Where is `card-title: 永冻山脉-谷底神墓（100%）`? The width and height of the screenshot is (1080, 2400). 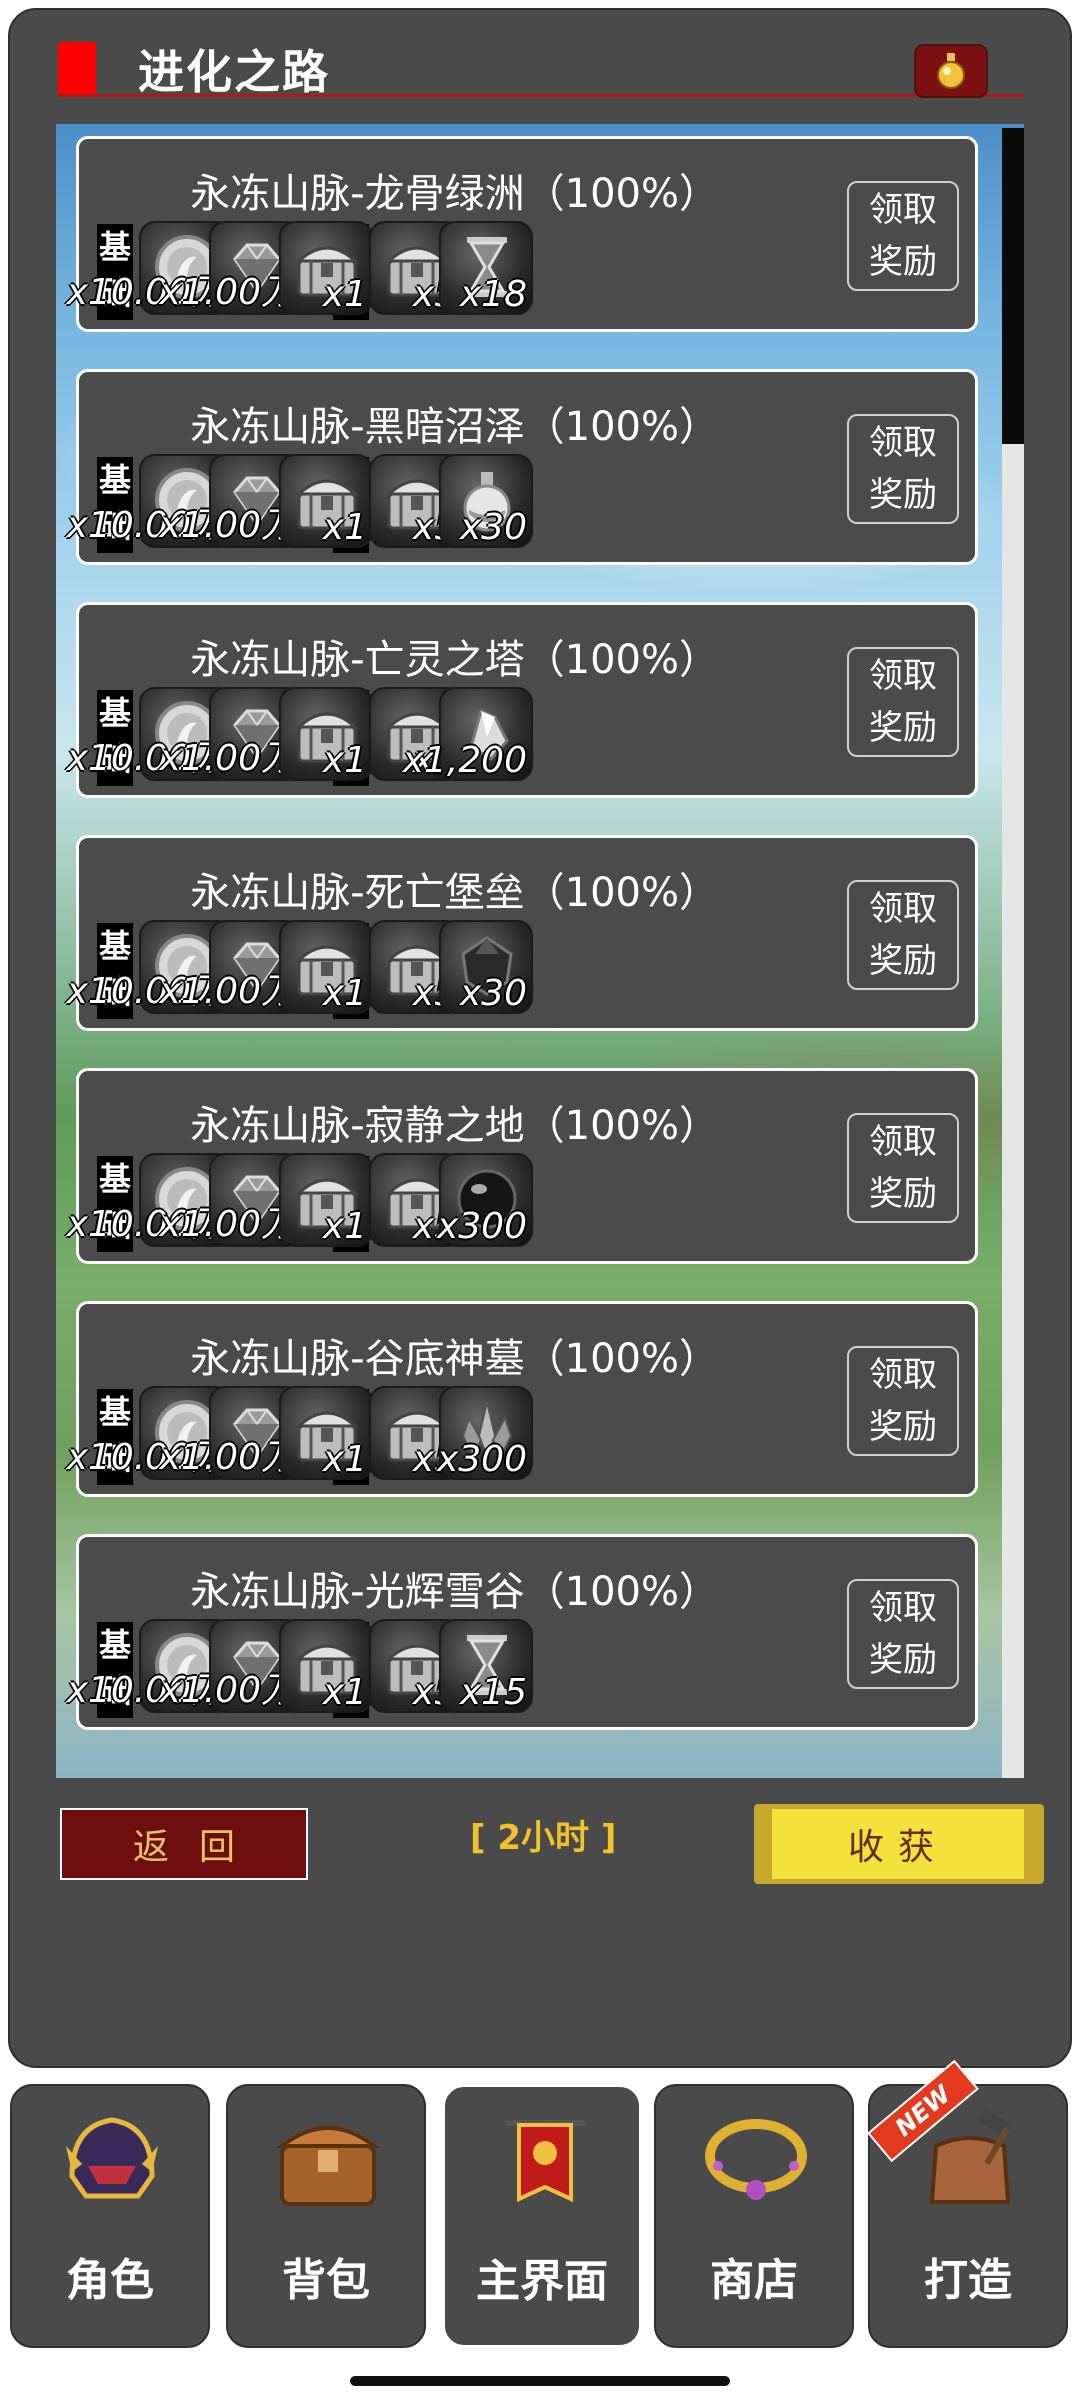 card-title: 永冻山脉-谷底神墓（100%） is located at coordinates (454, 1359).